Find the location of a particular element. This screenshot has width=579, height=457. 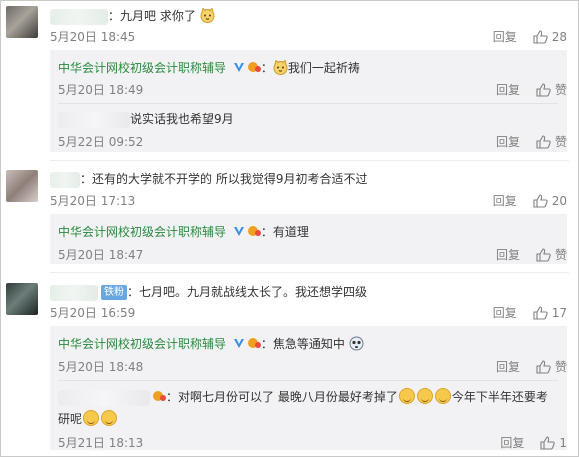

reply-date: 5月21日 18:13 is located at coordinates (101, 443).